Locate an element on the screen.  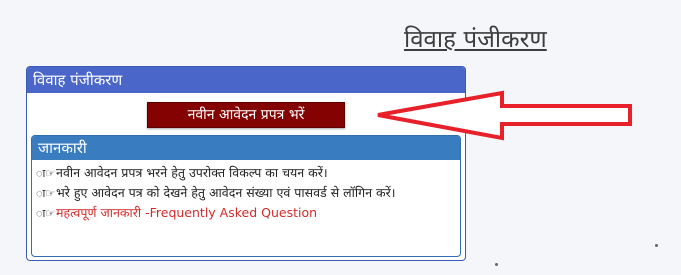
page-title: विवाह पंजीकरण is located at coordinates (475, 39).